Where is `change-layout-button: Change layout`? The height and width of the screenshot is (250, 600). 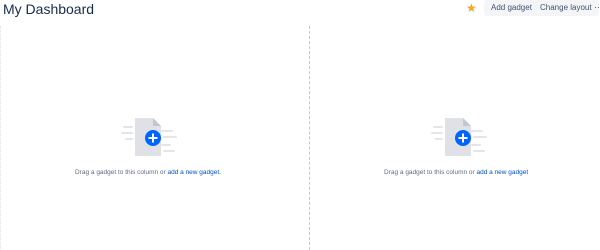
change-layout-button: Change layout is located at coordinates (566, 8).